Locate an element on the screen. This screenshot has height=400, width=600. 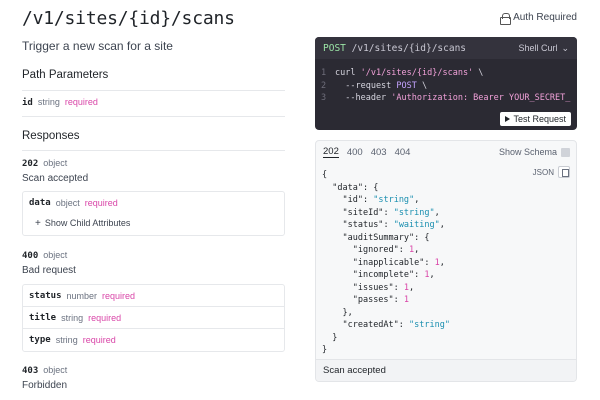
attribute-name: type is located at coordinates (40, 340).